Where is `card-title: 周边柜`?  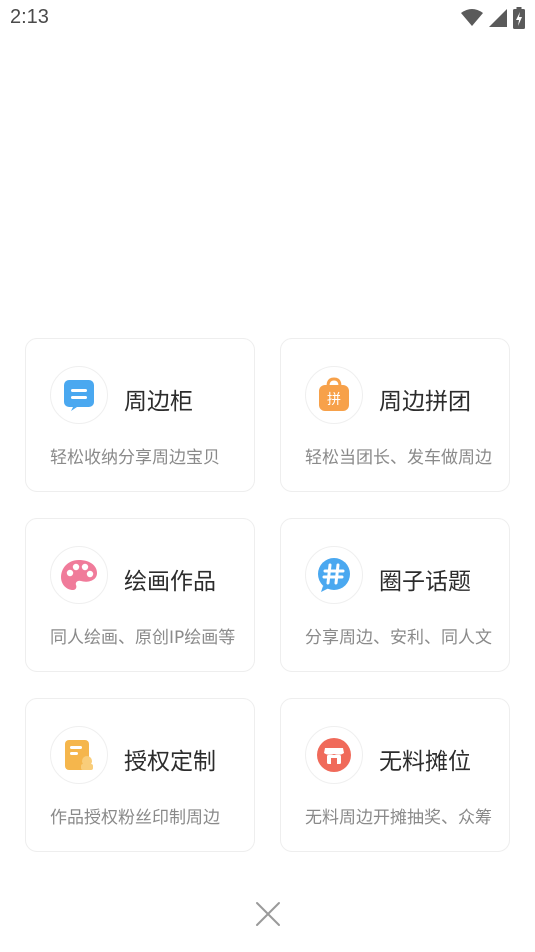 card-title: 周边柜 is located at coordinates (158, 402).